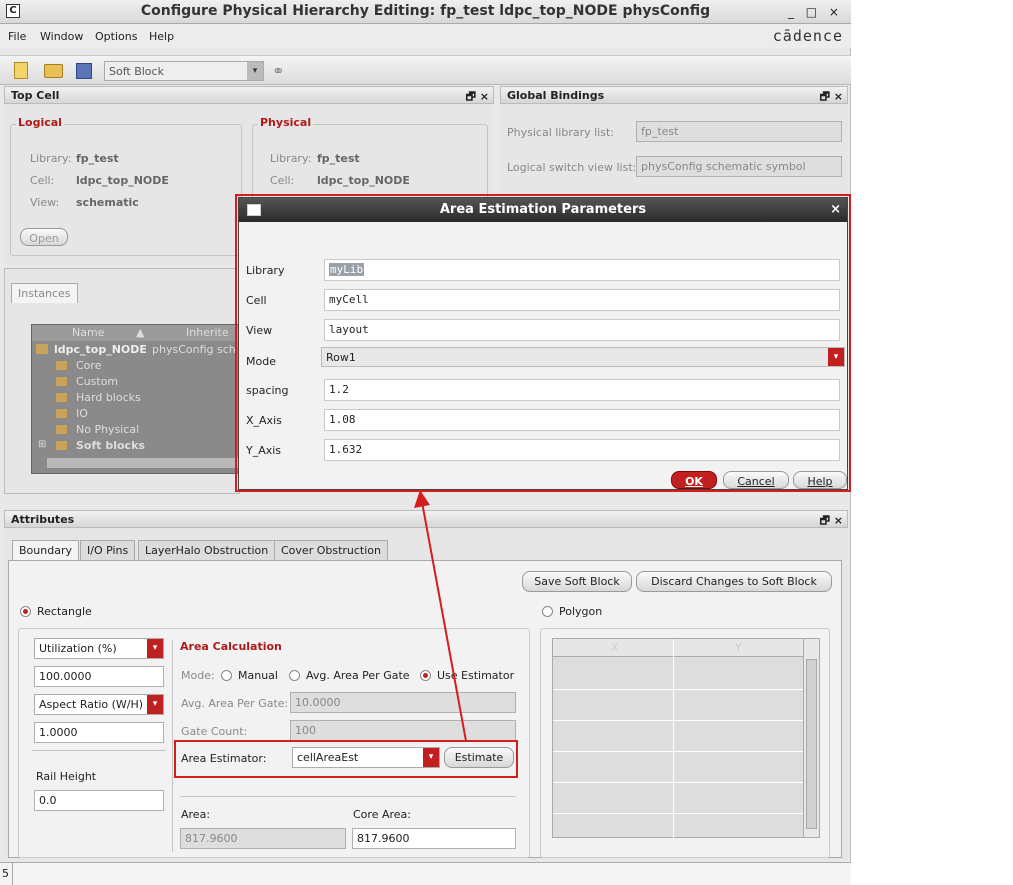  I want to click on status-bar: 5, so click(425, 873).